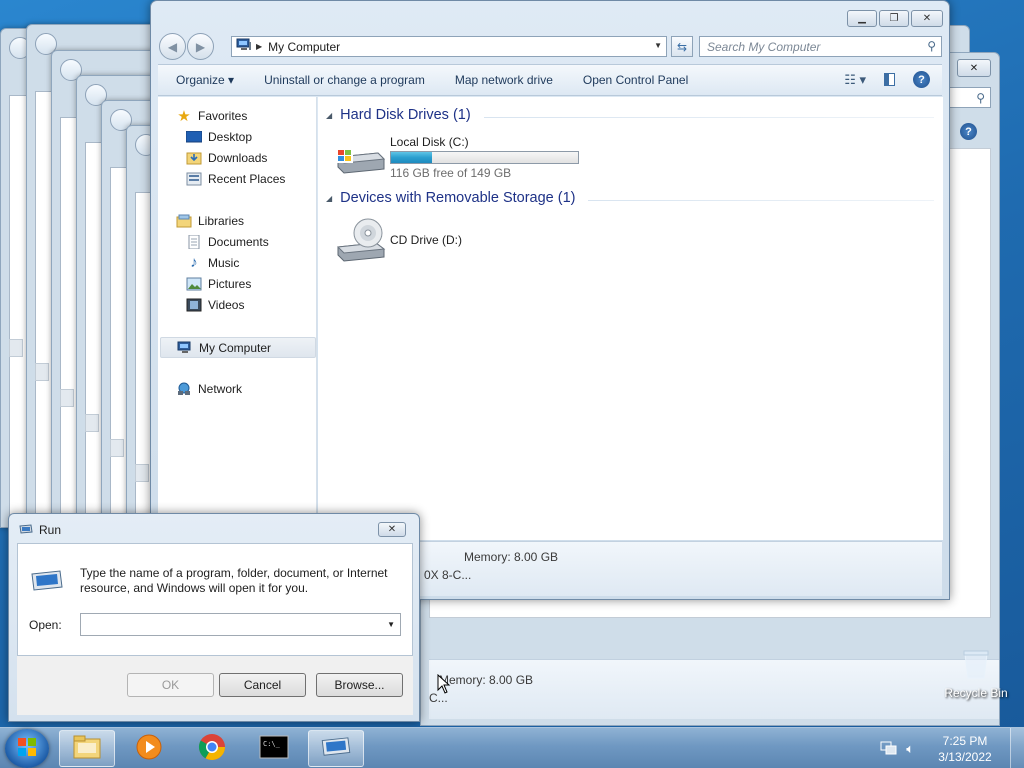  I want to click on notification-area: 🔈︎ 7:25 PM 3/13/2022, so click(952, 748).